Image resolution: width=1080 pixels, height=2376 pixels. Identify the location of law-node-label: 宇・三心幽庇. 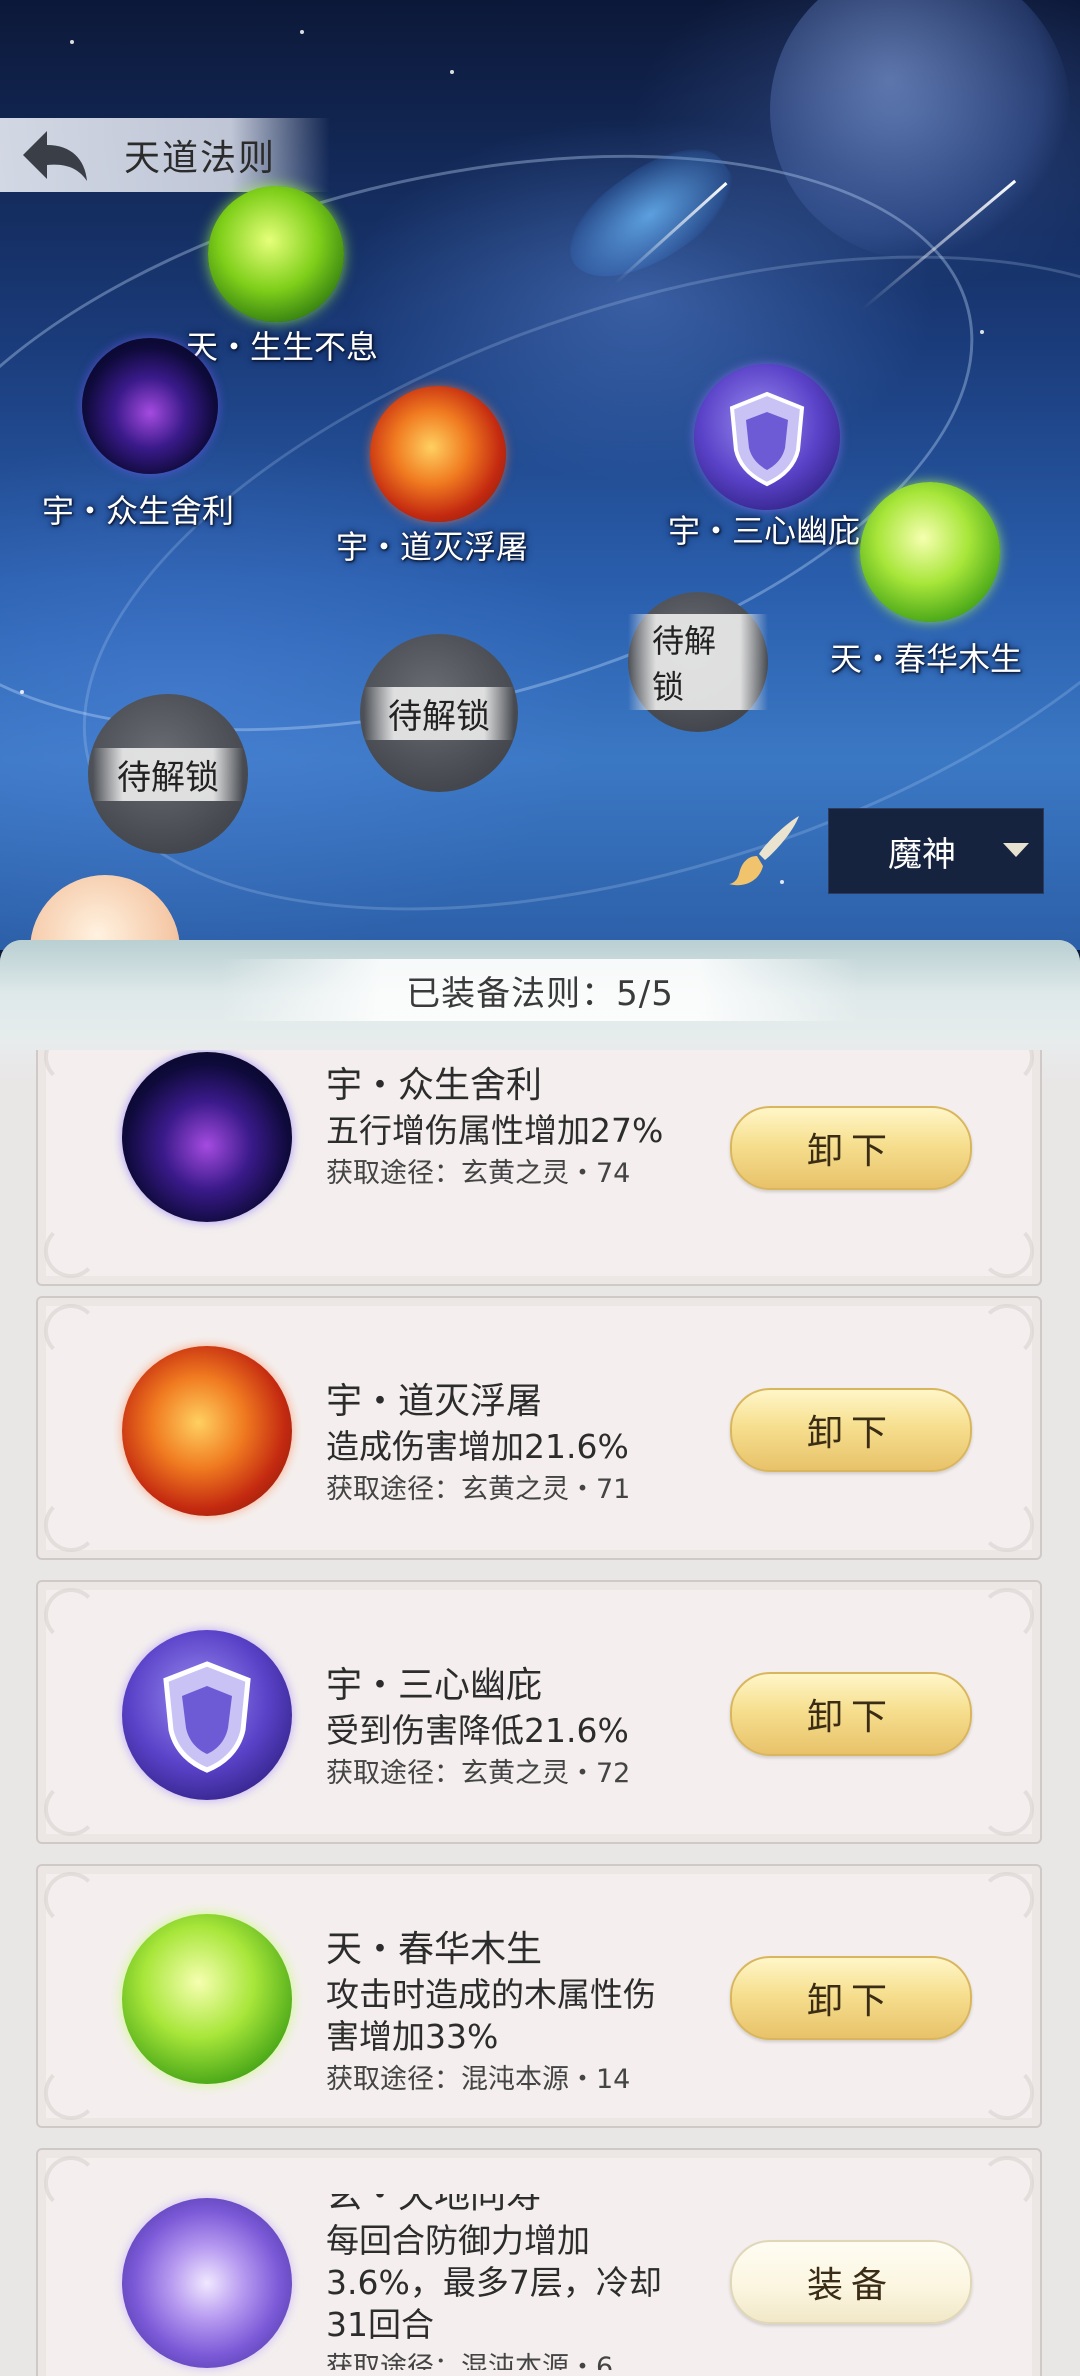
(764, 531).